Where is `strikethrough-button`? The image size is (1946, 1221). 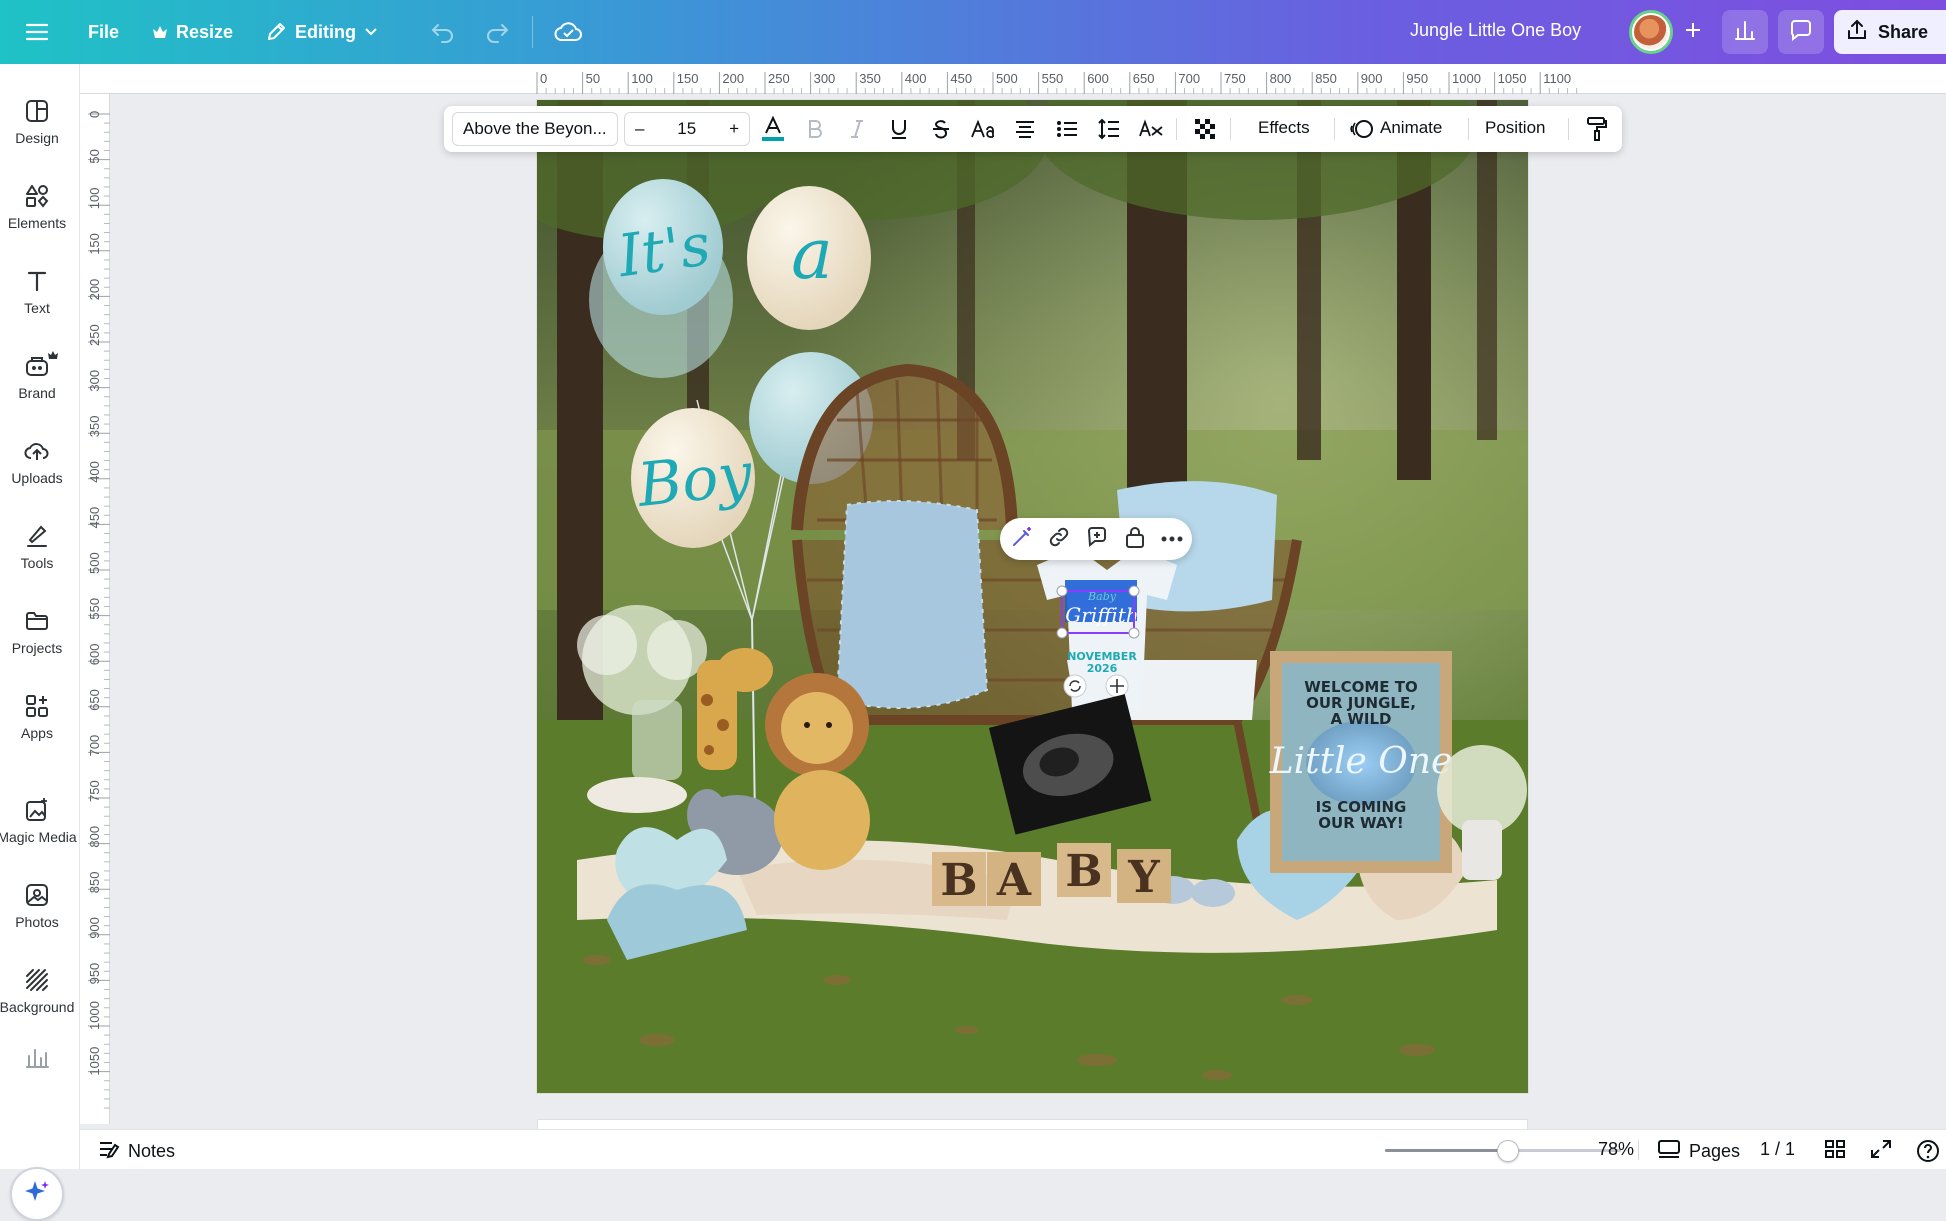
strikethrough-button is located at coordinates (941, 129).